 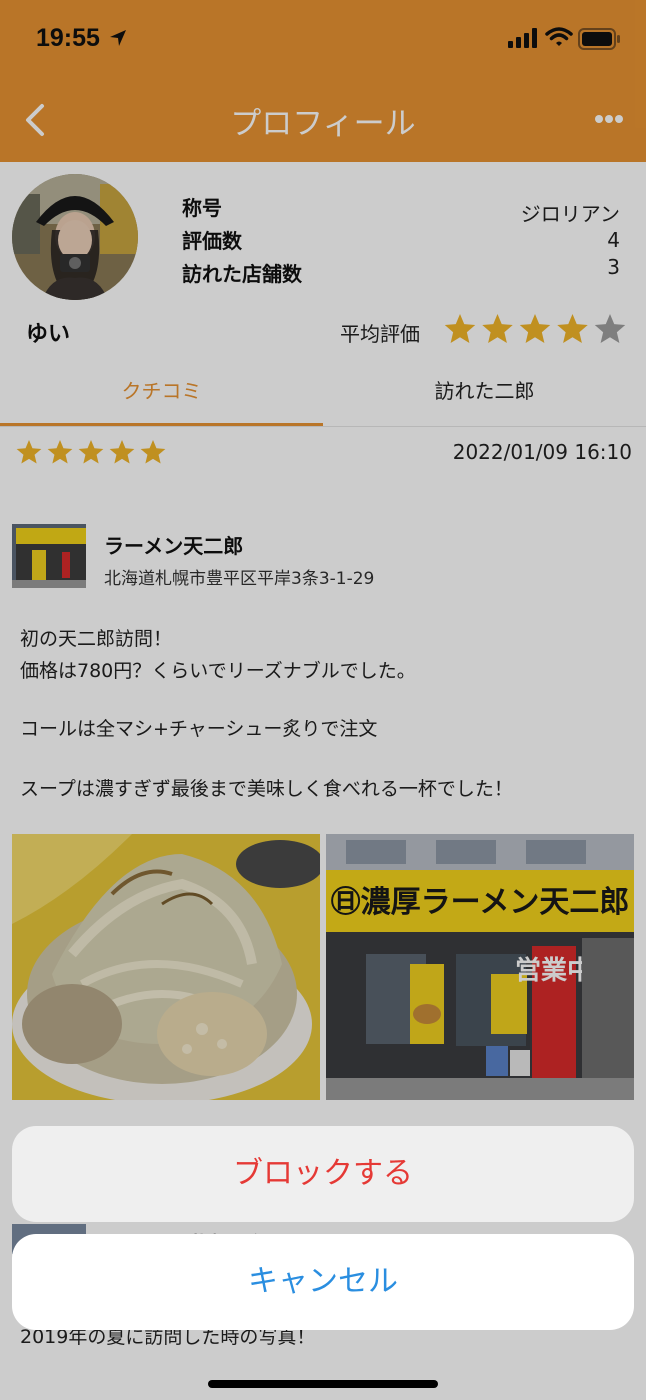 What do you see at coordinates (323, 1282) in the screenshot?
I see `cancel-button: キャンセル` at bounding box center [323, 1282].